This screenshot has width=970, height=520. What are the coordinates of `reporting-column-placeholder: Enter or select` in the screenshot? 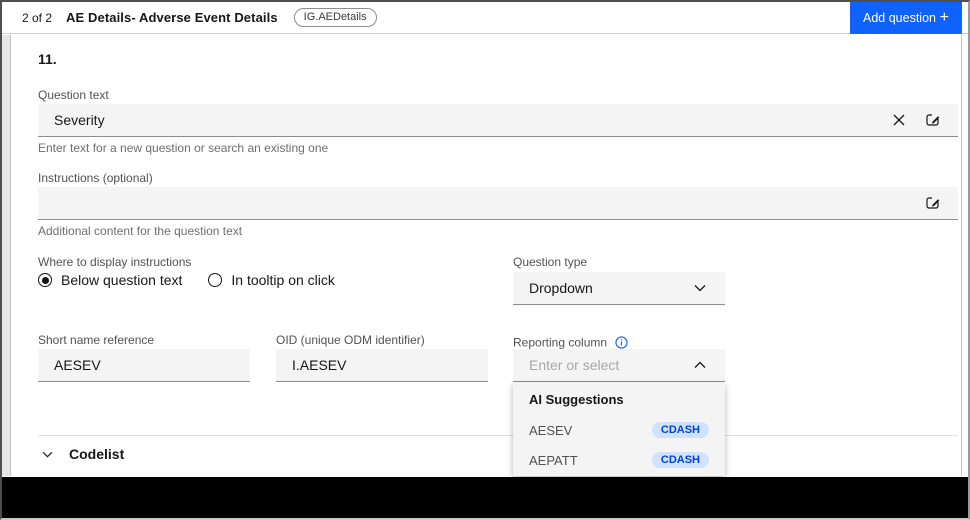 It's located at (574, 365).